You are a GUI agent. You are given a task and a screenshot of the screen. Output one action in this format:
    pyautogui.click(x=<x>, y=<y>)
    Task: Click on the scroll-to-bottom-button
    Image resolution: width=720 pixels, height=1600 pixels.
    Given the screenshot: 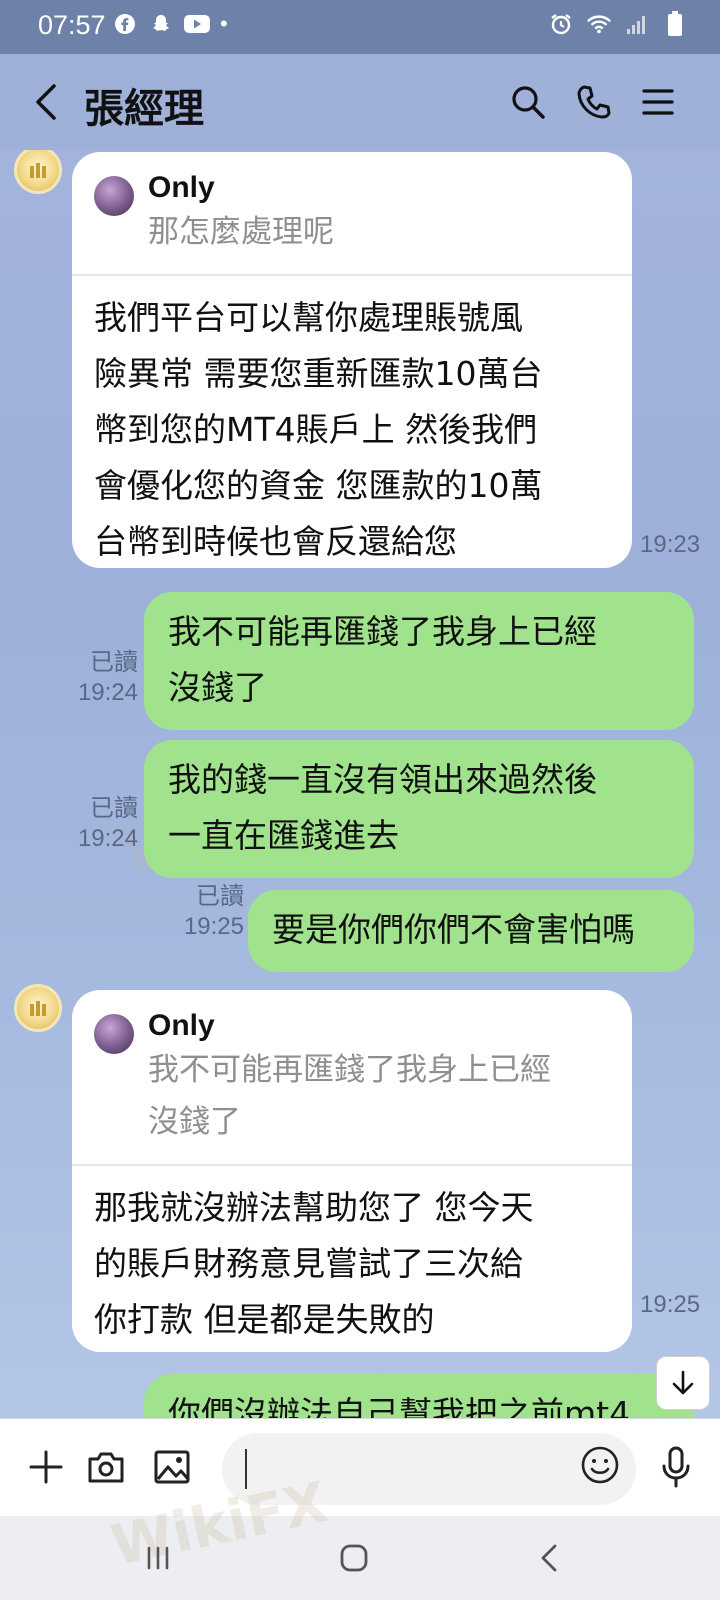 What is the action you would take?
    pyautogui.click(x=683, y=1383)
    